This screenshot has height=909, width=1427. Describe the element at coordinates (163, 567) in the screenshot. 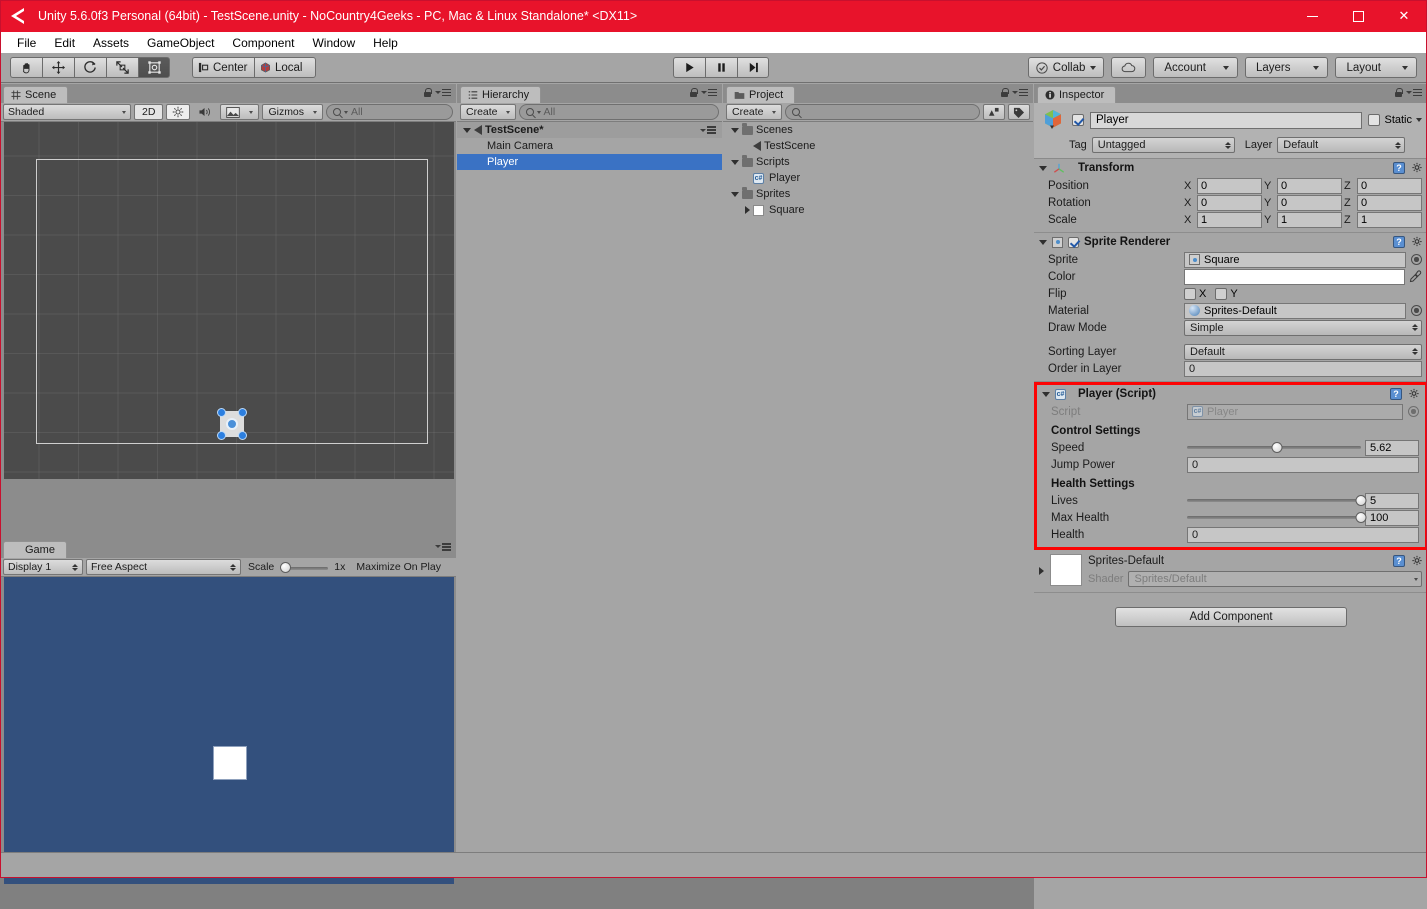

I see `aspect-dropdown: Free Aspect` at that location.